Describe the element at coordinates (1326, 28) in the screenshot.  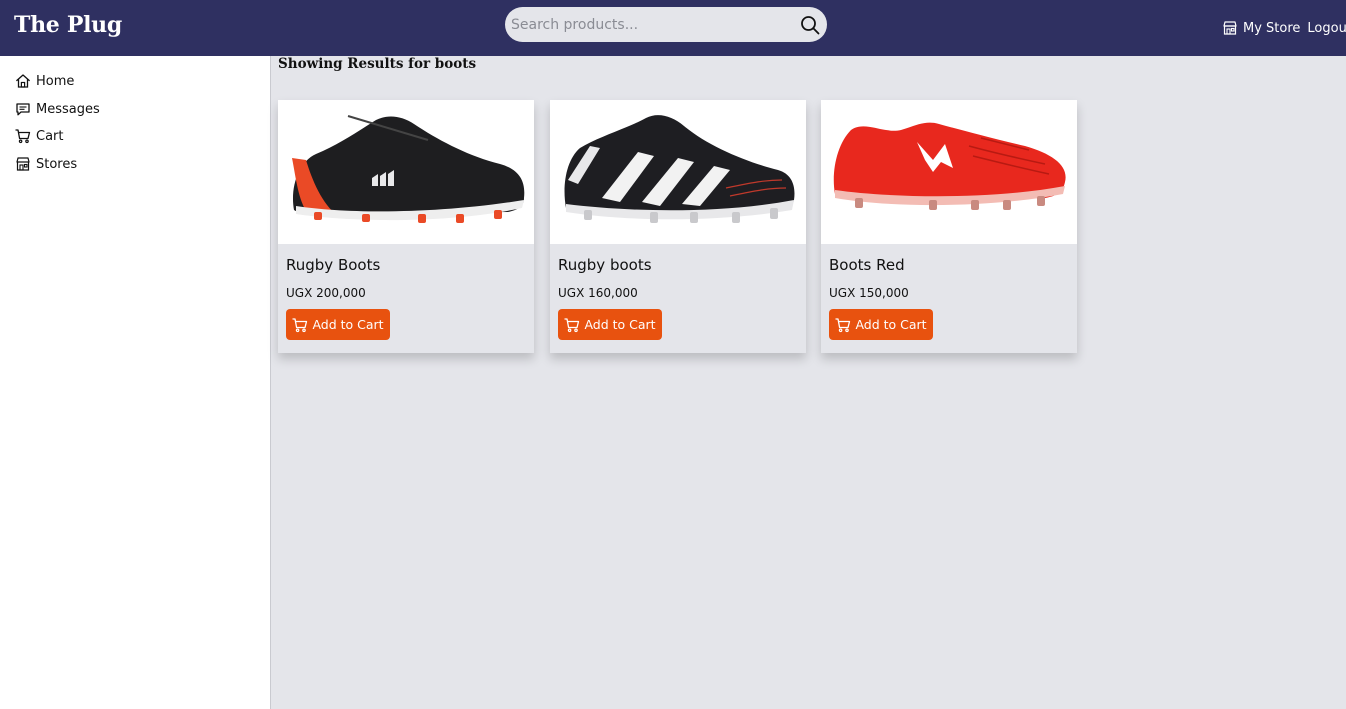
I see `logout-link: Logout` at that location.